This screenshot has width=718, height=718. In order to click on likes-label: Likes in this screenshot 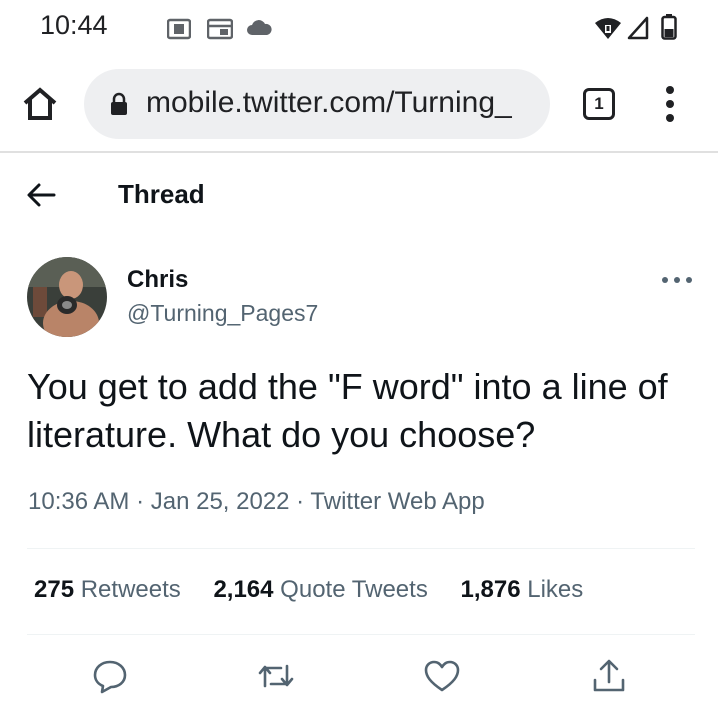, I will do `click(555, 589)`.